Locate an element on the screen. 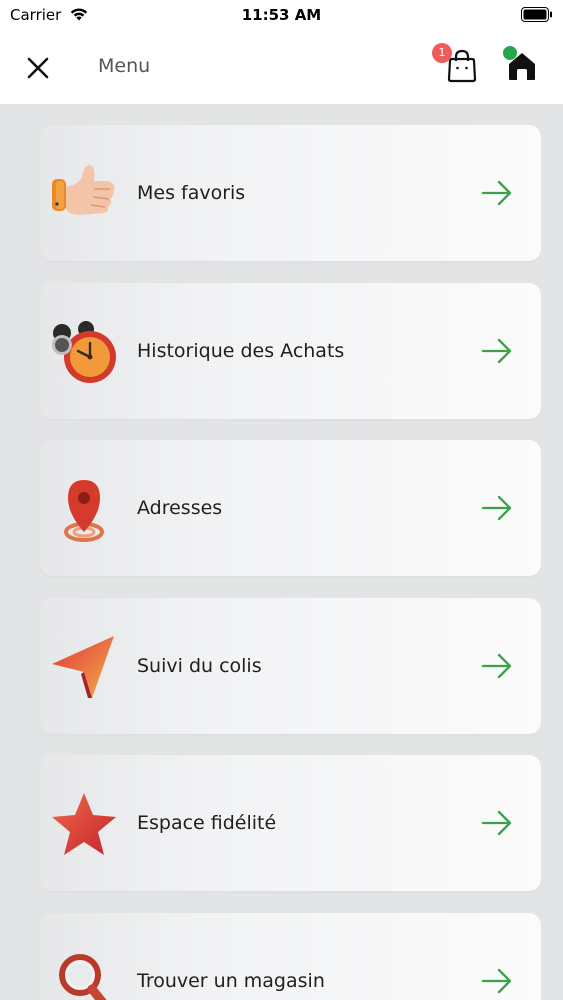  status-bar: Carrier 11:53 AM is located at coordinates (281, 15).